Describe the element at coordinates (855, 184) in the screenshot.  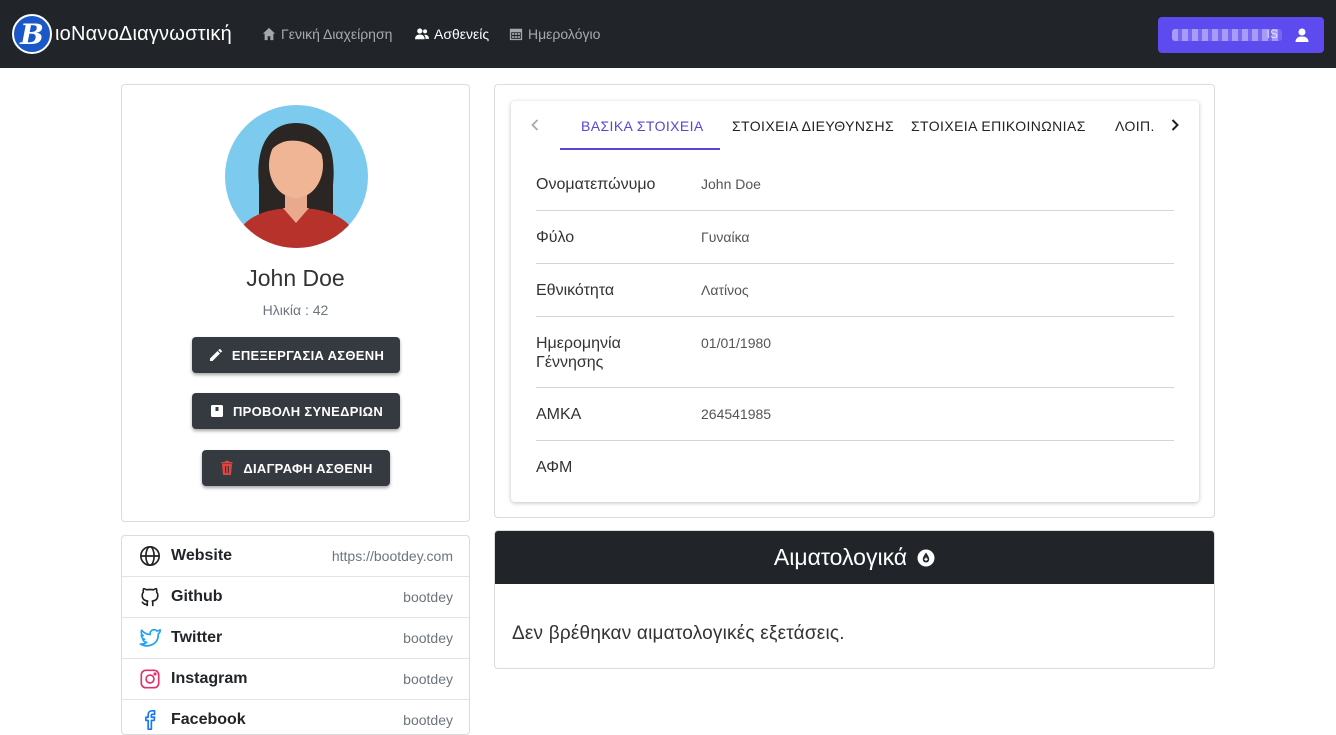
I see `field-row-fullname: Ονοματεπώνυμο John Doe` at that location.